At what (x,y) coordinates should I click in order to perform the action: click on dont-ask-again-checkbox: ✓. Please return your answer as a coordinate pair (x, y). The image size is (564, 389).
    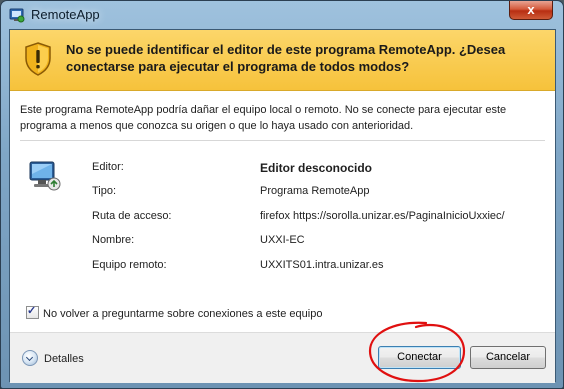
    Looking at the image, I should click on (32, 312).